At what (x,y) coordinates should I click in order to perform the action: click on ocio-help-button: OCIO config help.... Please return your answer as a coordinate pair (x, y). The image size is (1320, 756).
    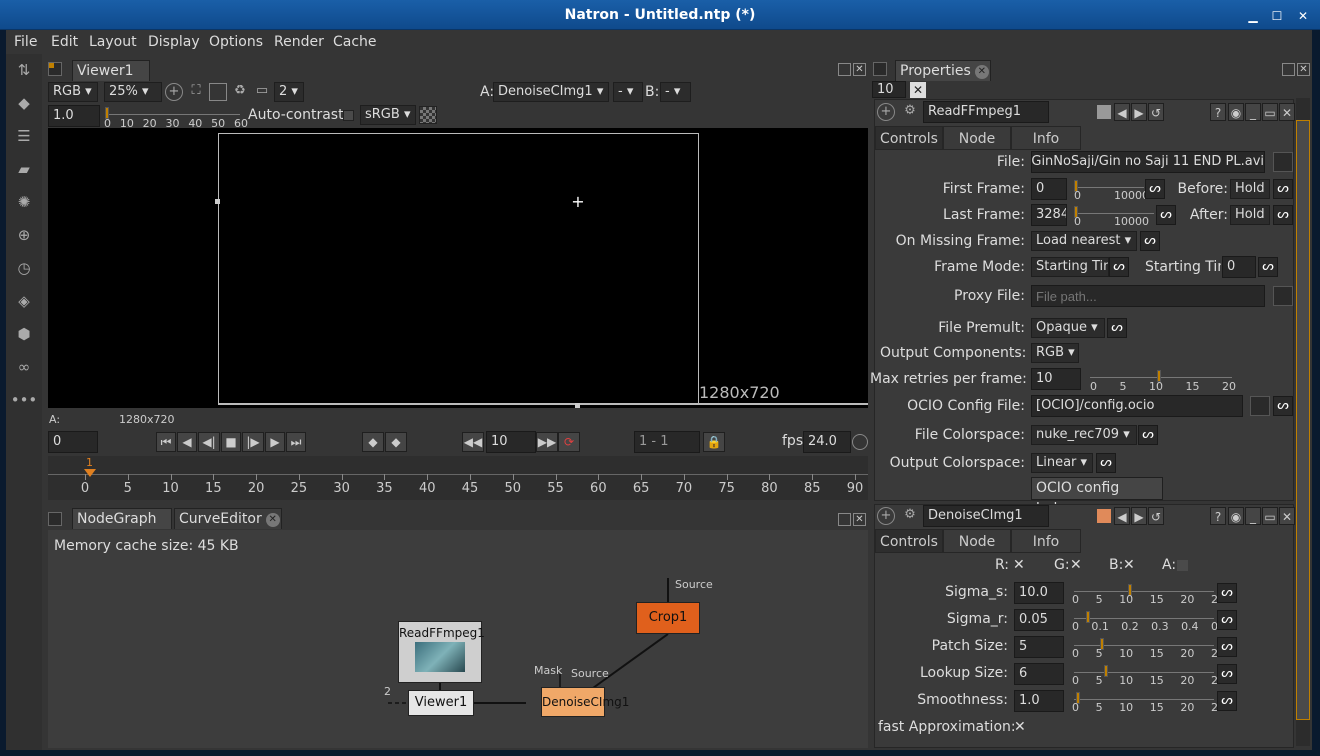
    Looking at the image, I should click on (1097, 497).